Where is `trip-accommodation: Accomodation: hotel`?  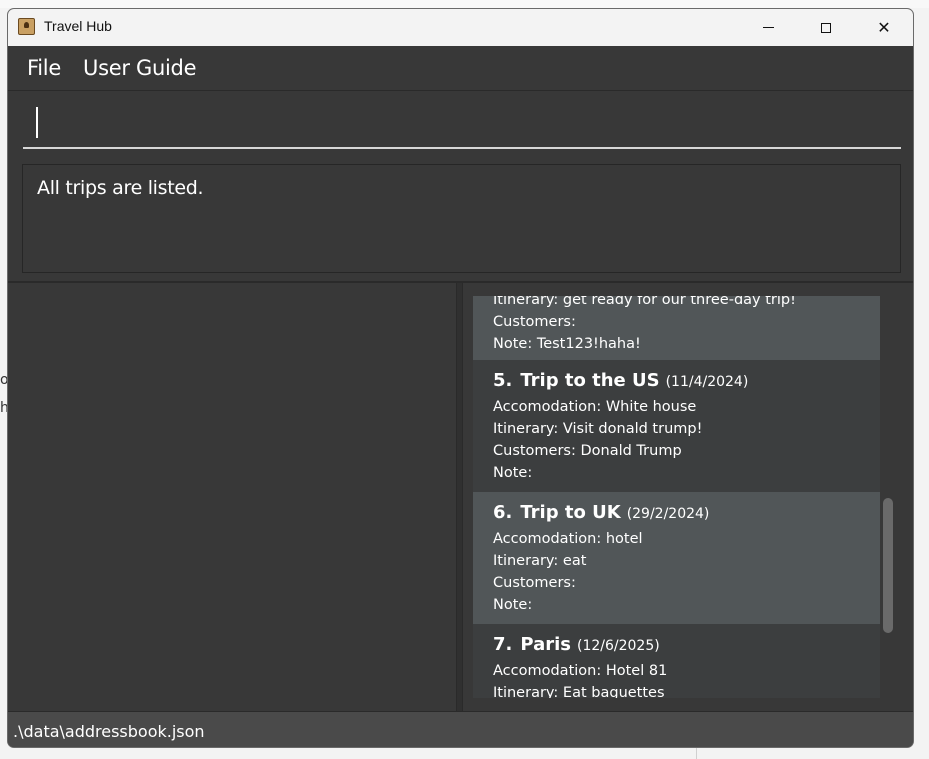 trip-accommodation: Accomodation: hotel is located at coordinates (568, 539).